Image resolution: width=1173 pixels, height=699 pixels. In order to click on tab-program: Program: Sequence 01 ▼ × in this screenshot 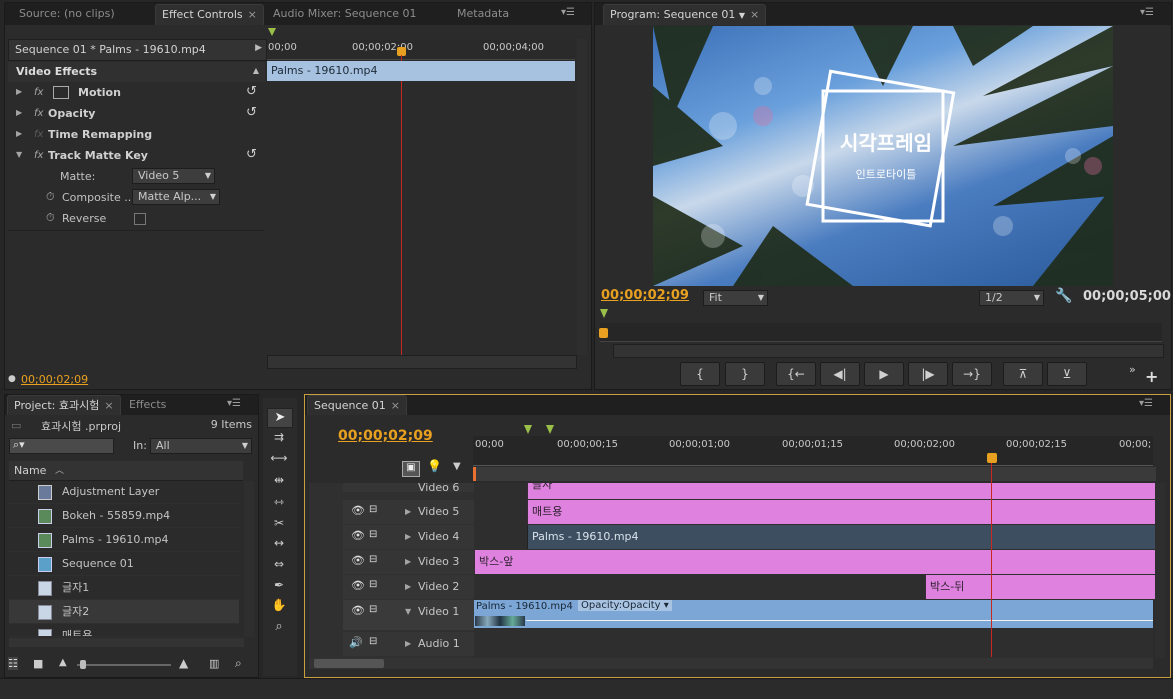, I will do `click(685, 14)`.